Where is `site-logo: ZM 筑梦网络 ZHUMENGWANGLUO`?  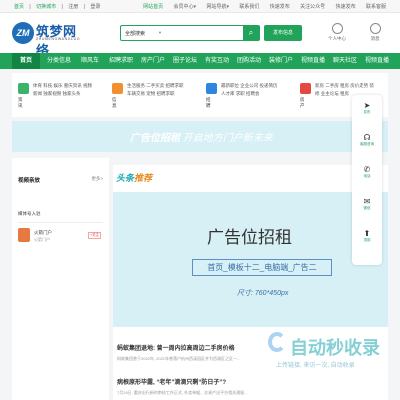
site-logo: ZM 筑梦网络 ZHUMENGWANGLUO is located at coordinates (47, 39).